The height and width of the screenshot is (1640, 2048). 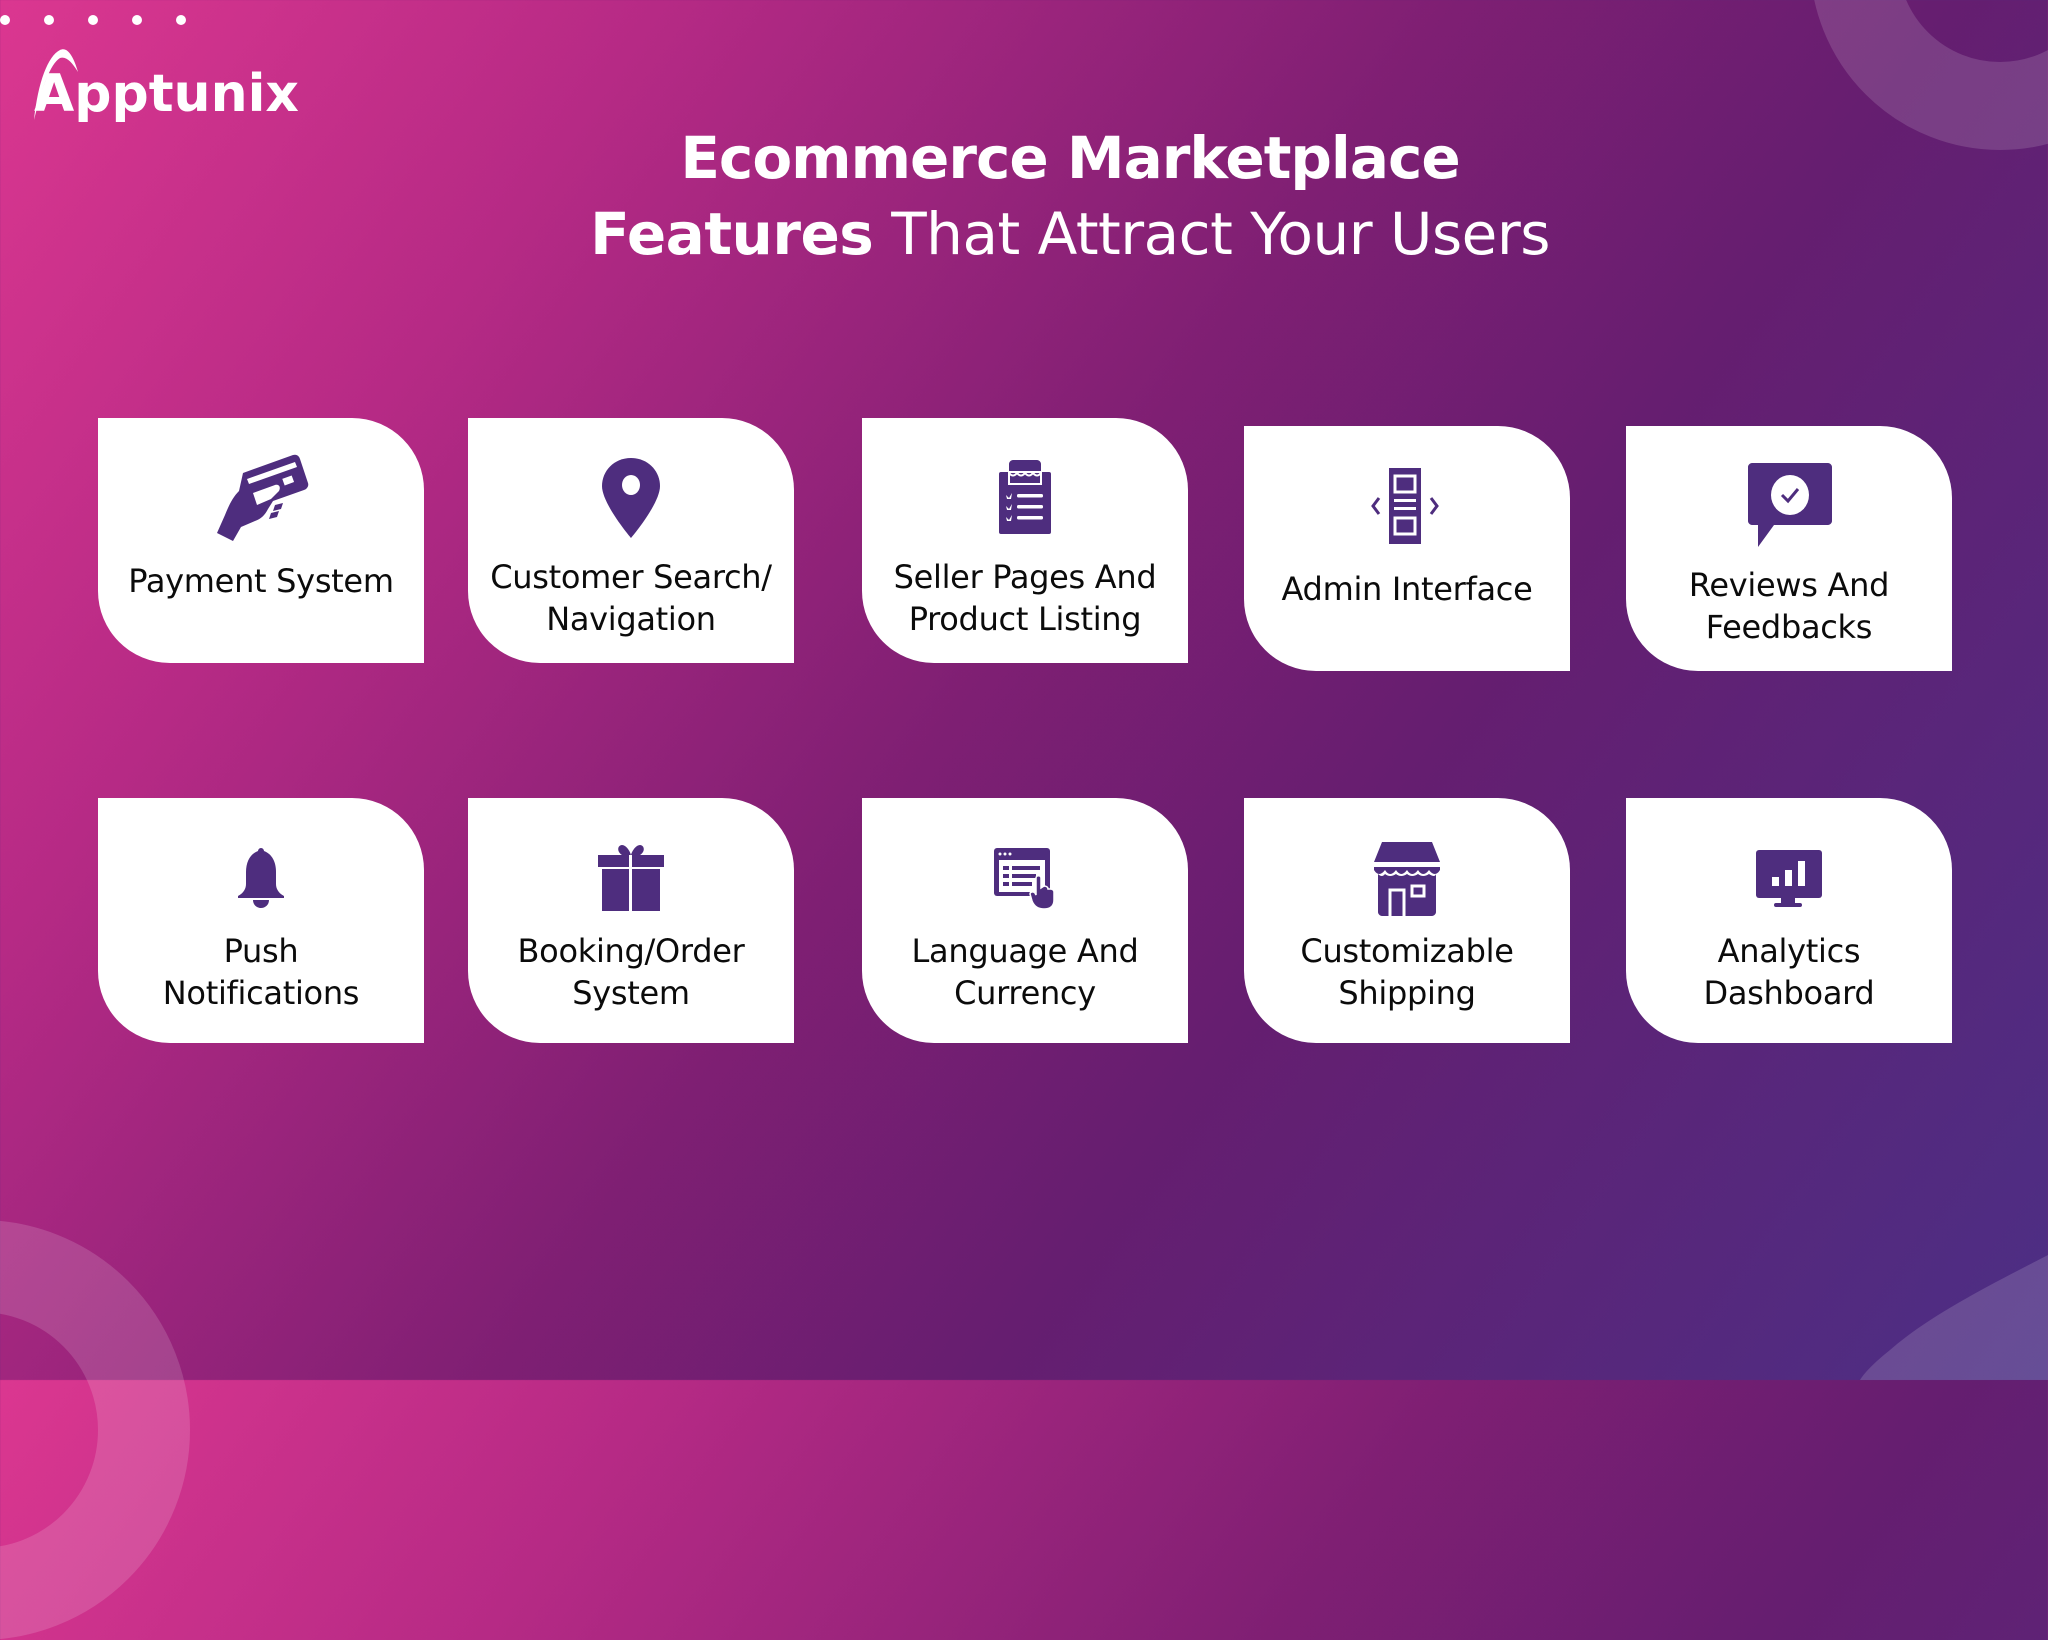 I want to click on feature-label: Admin Interface, so click(x=1407, y=589).